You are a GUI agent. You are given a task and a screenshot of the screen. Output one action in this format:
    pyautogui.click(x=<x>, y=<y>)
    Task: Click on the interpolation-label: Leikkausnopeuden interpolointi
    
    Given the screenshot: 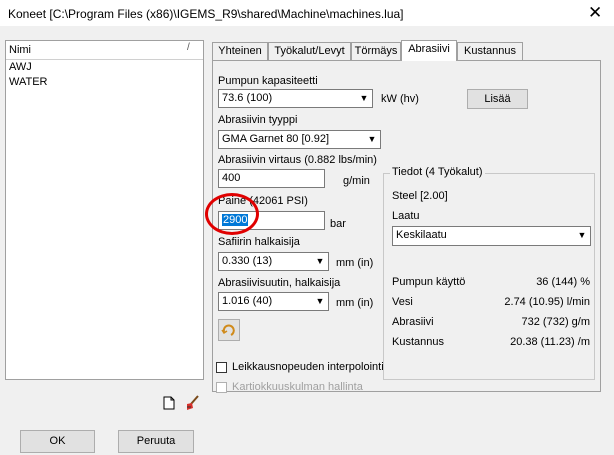 What is the action you would take?
    pyautogui.click(x=308, y=367)
    